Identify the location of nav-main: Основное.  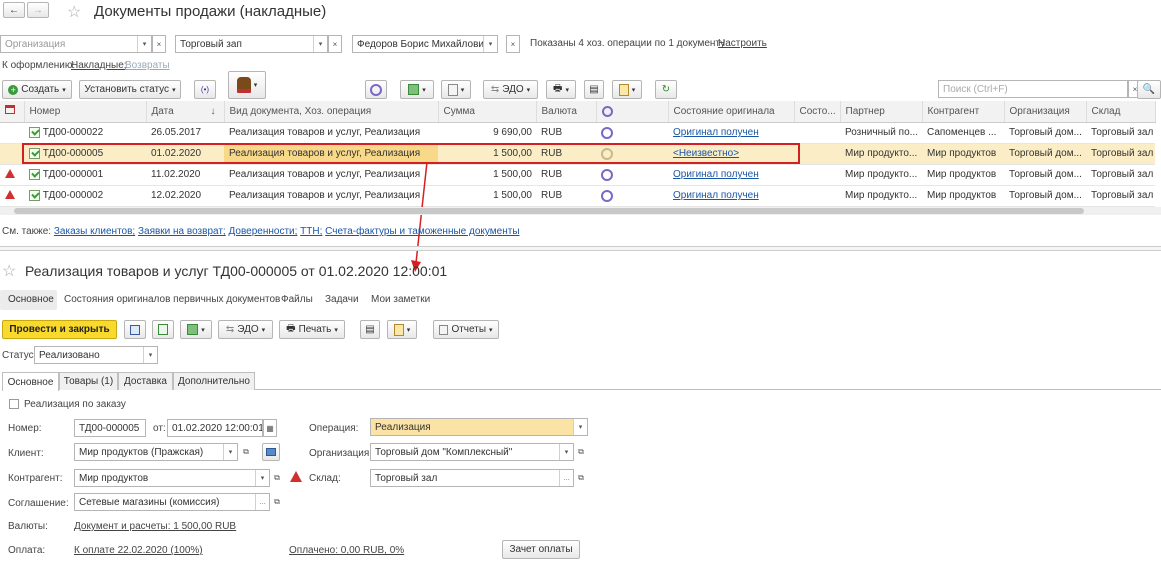
(31, 299).